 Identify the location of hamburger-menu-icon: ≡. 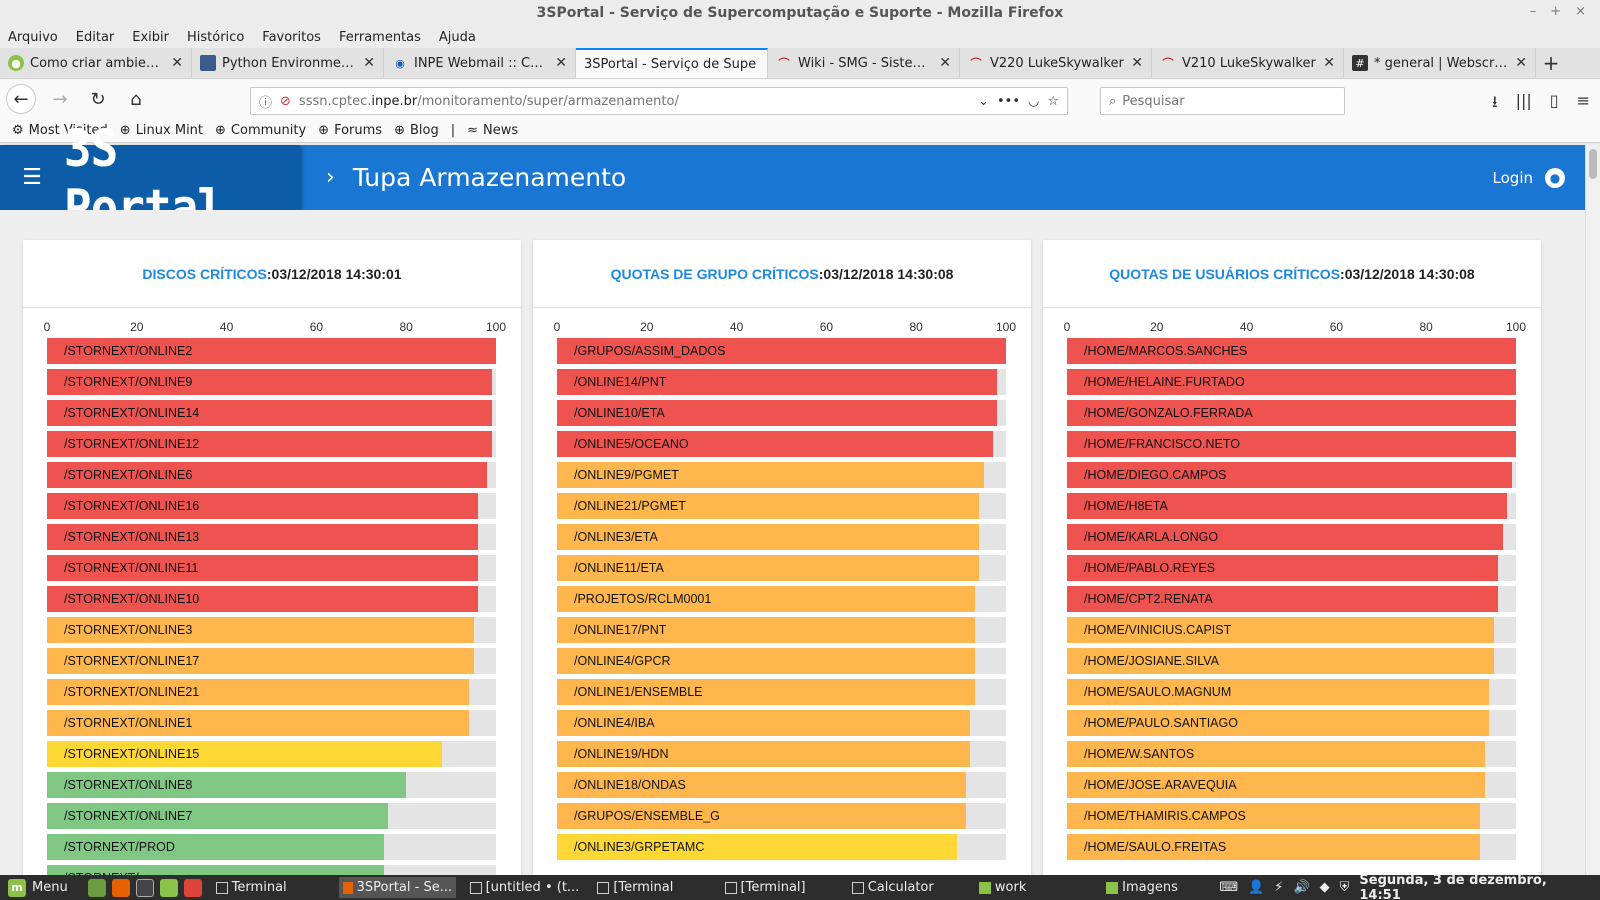
(1583, 104).